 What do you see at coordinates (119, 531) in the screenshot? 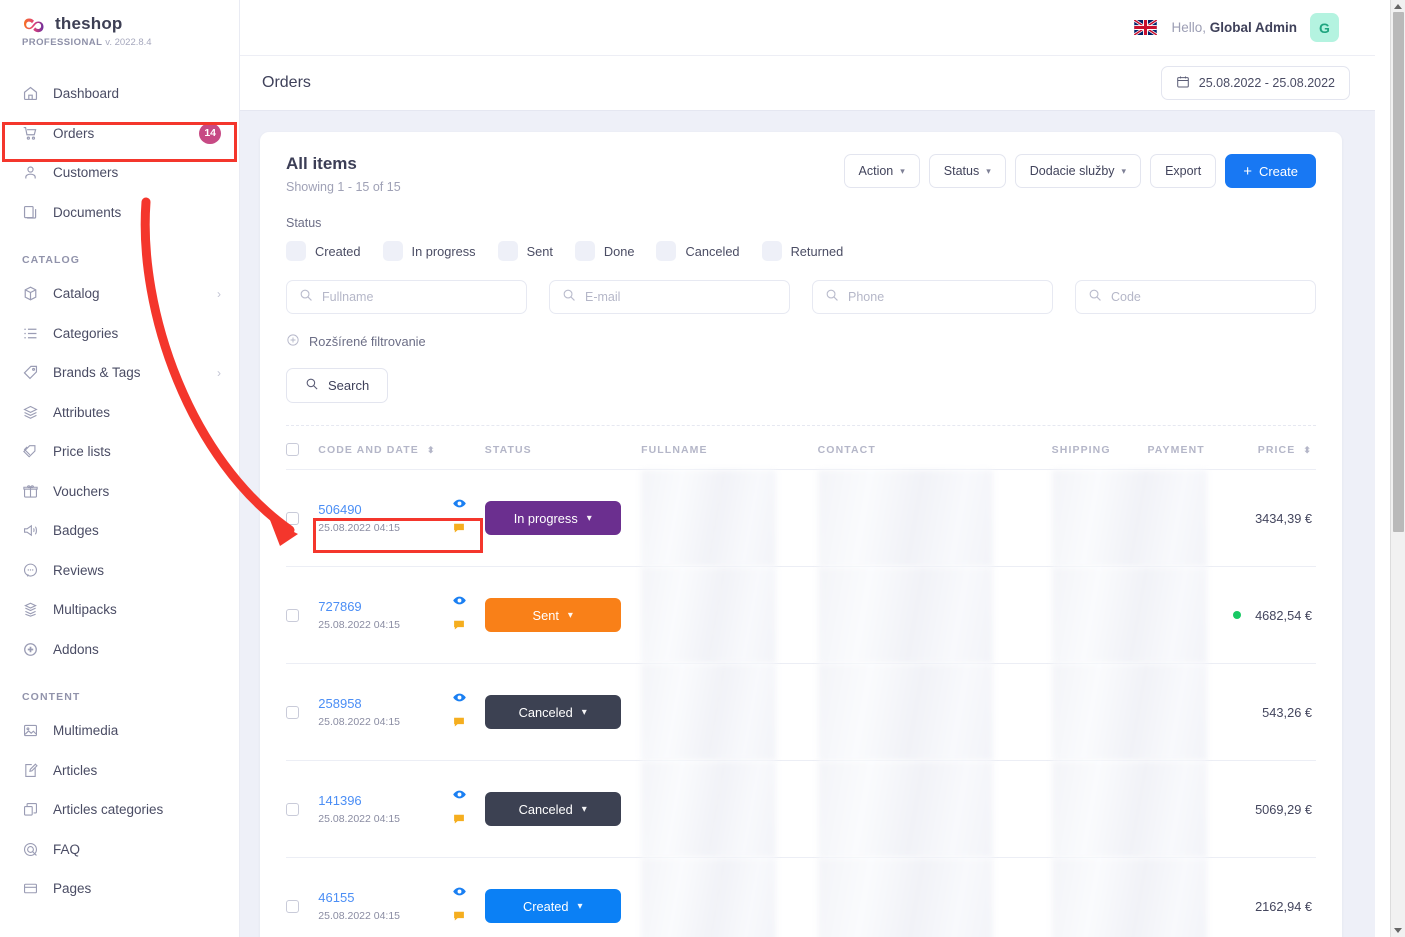
I see `sidebar-item-badges: Badges` at bounding box center [119, 531].